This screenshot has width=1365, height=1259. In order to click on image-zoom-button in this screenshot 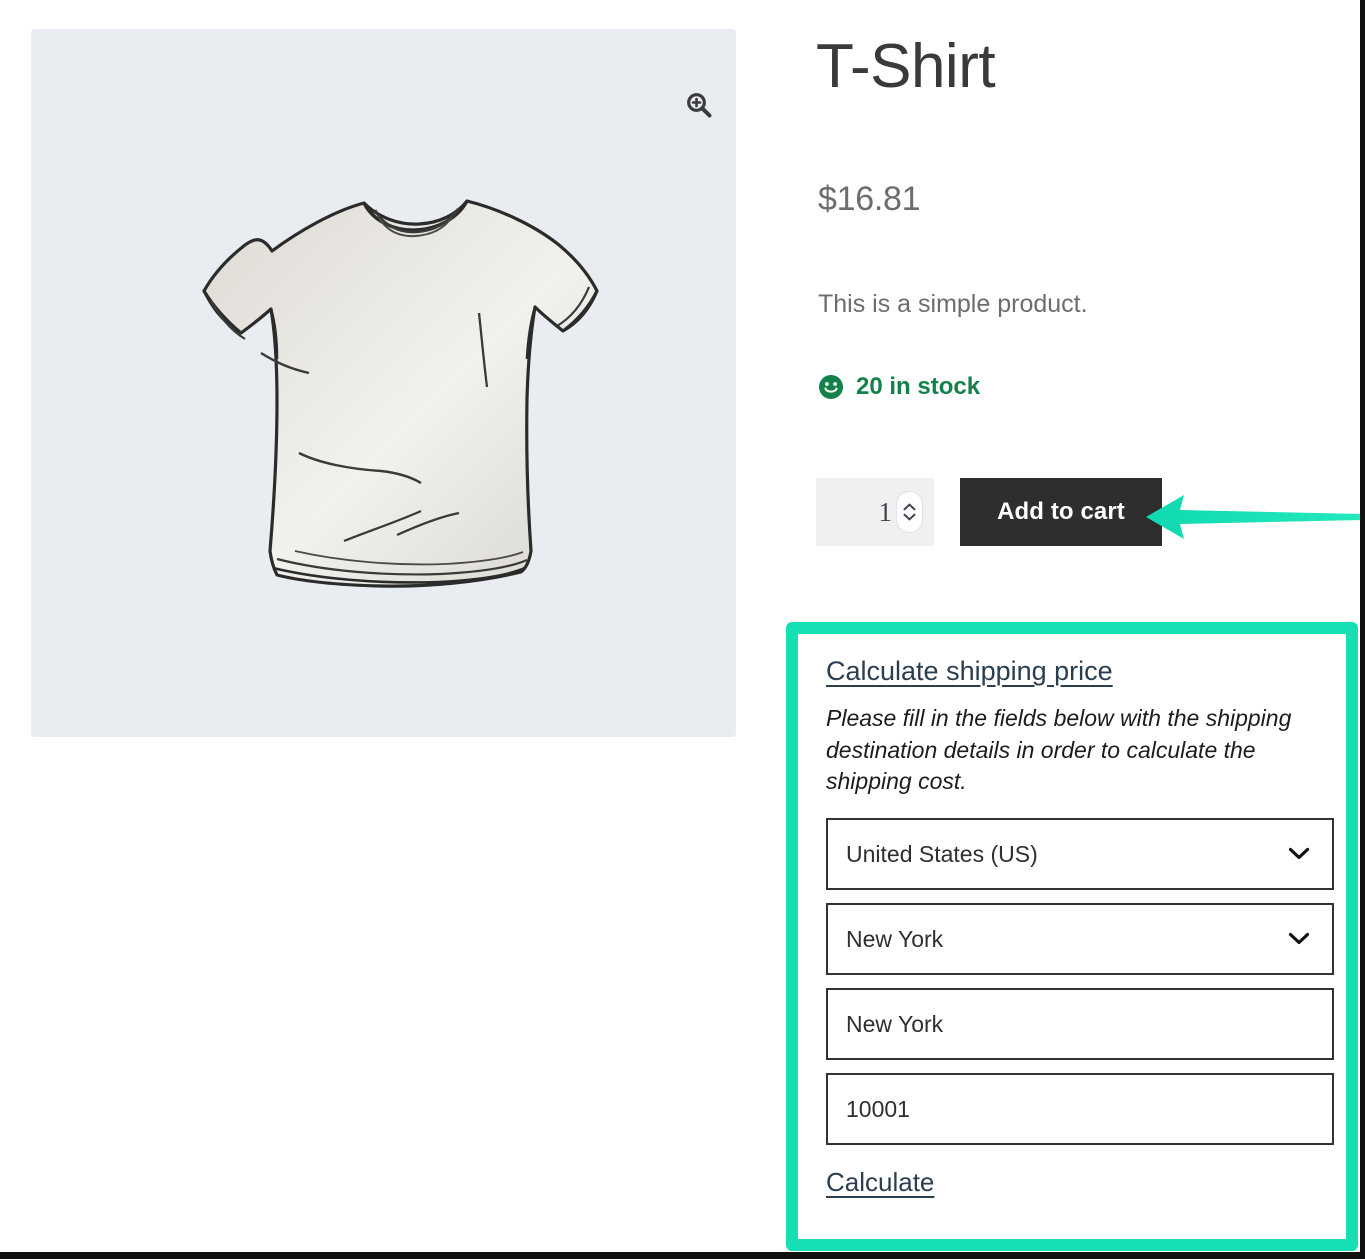, I will do `click(699, 105)`.